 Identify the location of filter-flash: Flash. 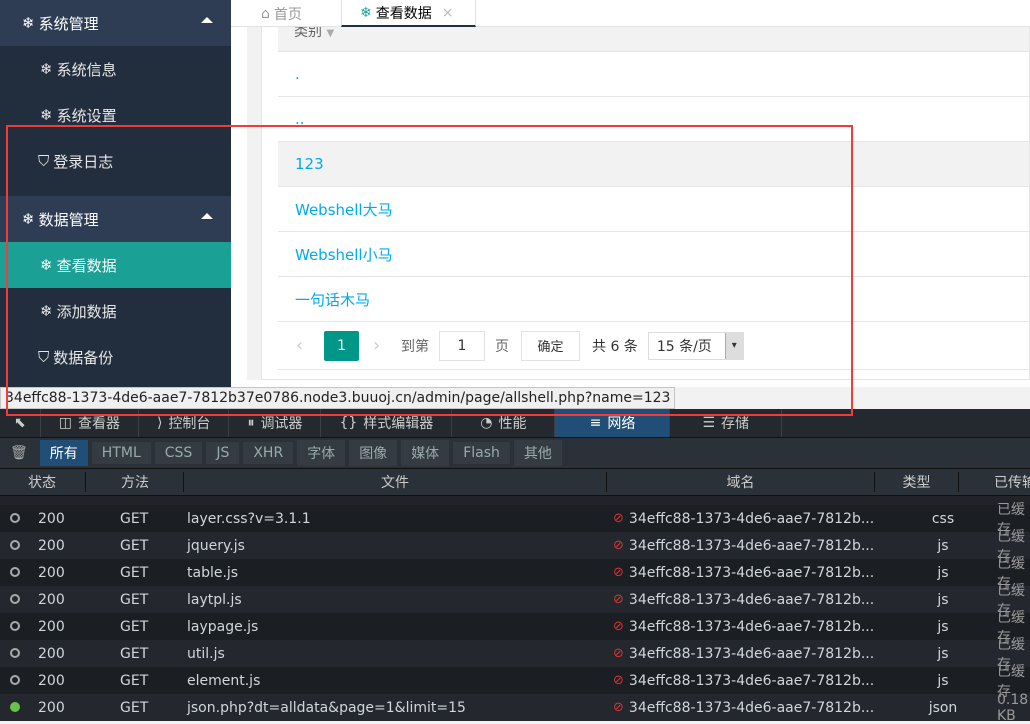
(481, 453).